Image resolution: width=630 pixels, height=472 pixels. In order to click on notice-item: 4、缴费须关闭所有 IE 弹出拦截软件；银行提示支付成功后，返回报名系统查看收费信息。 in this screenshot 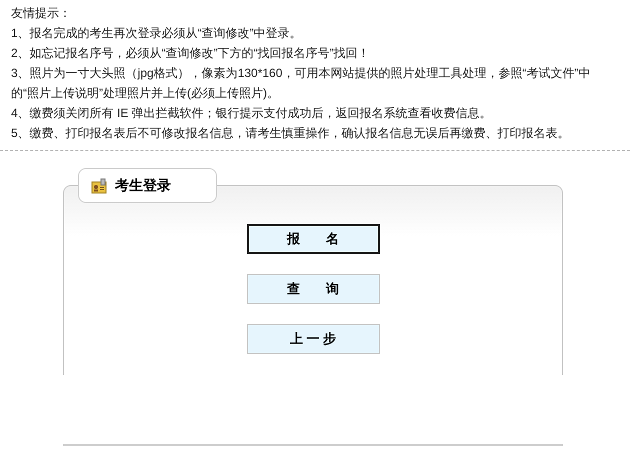, I will do `click(252, 113)`.